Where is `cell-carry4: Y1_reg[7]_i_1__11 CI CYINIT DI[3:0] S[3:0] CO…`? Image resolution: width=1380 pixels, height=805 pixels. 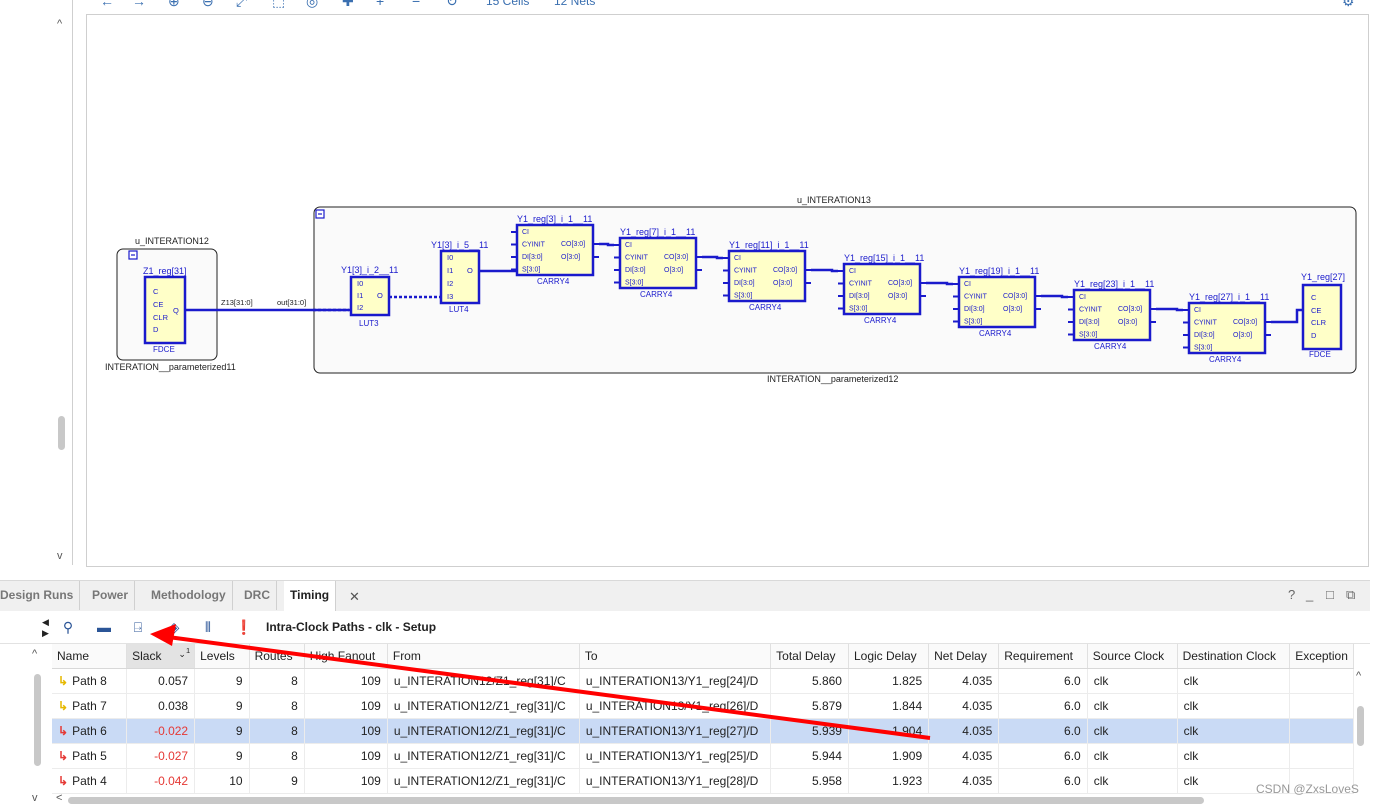 cell-carry4: Y1_reg[7]_i_1__11 CI CYINIT DI[3:0] S[3:0] CO… is located at coordinates (658, 263).